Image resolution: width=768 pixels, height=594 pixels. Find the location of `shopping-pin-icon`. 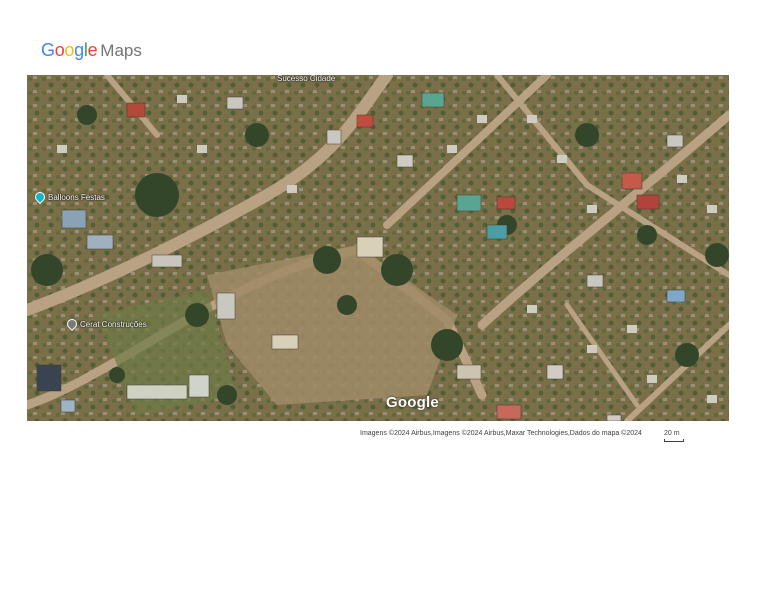

shopping-pin-icon is located at coordinates (40, 197).